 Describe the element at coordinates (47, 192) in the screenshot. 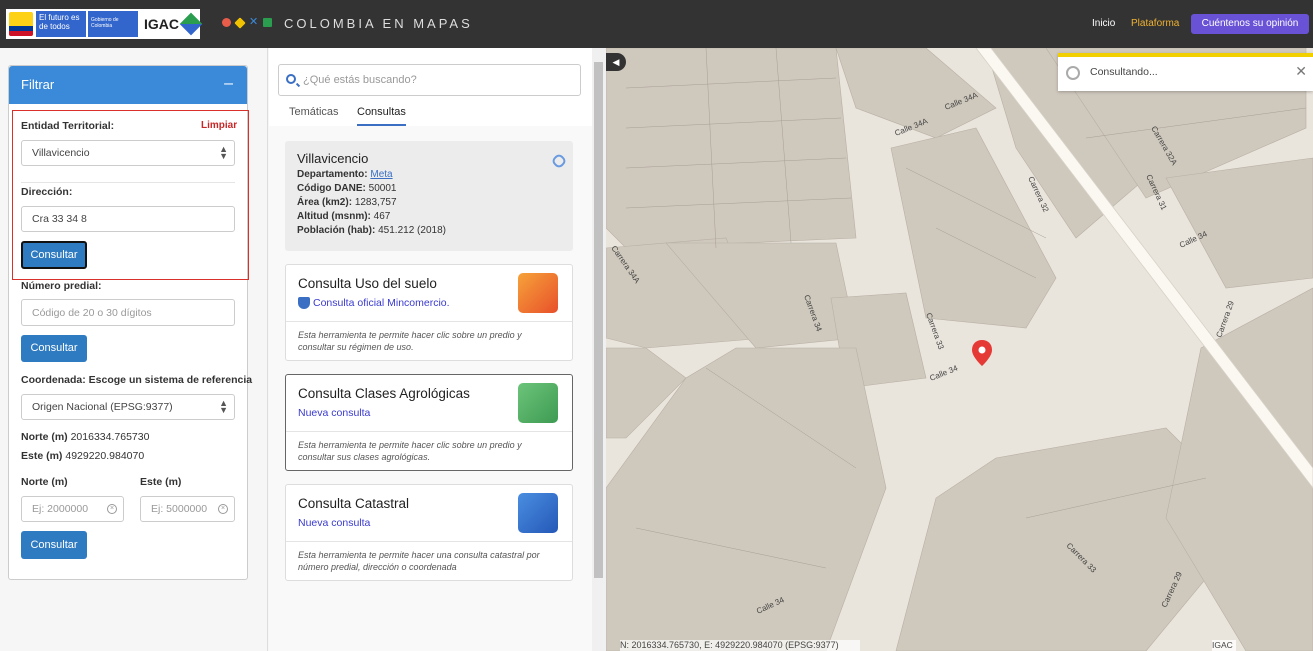

I see `direccion-label: Dirección:` at that location.